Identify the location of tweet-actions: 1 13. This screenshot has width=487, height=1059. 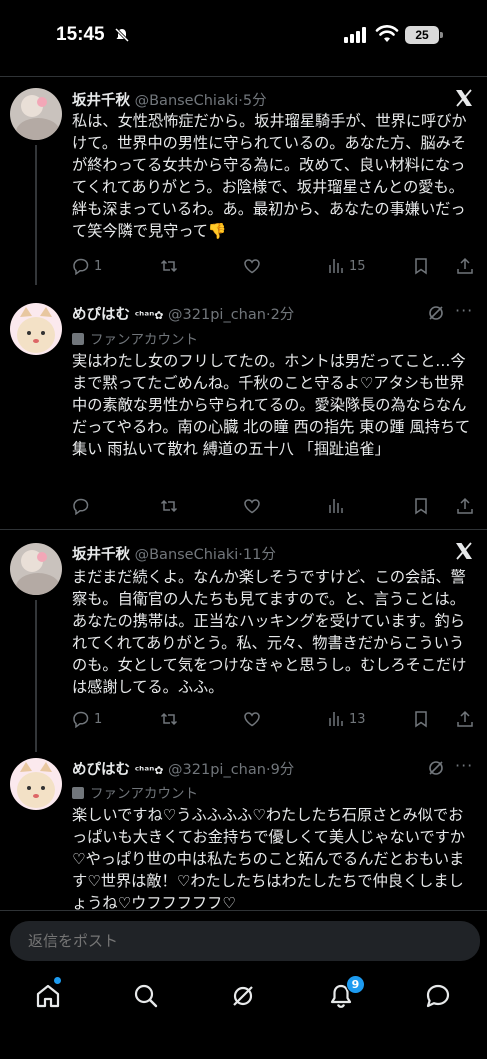
(274, 720).